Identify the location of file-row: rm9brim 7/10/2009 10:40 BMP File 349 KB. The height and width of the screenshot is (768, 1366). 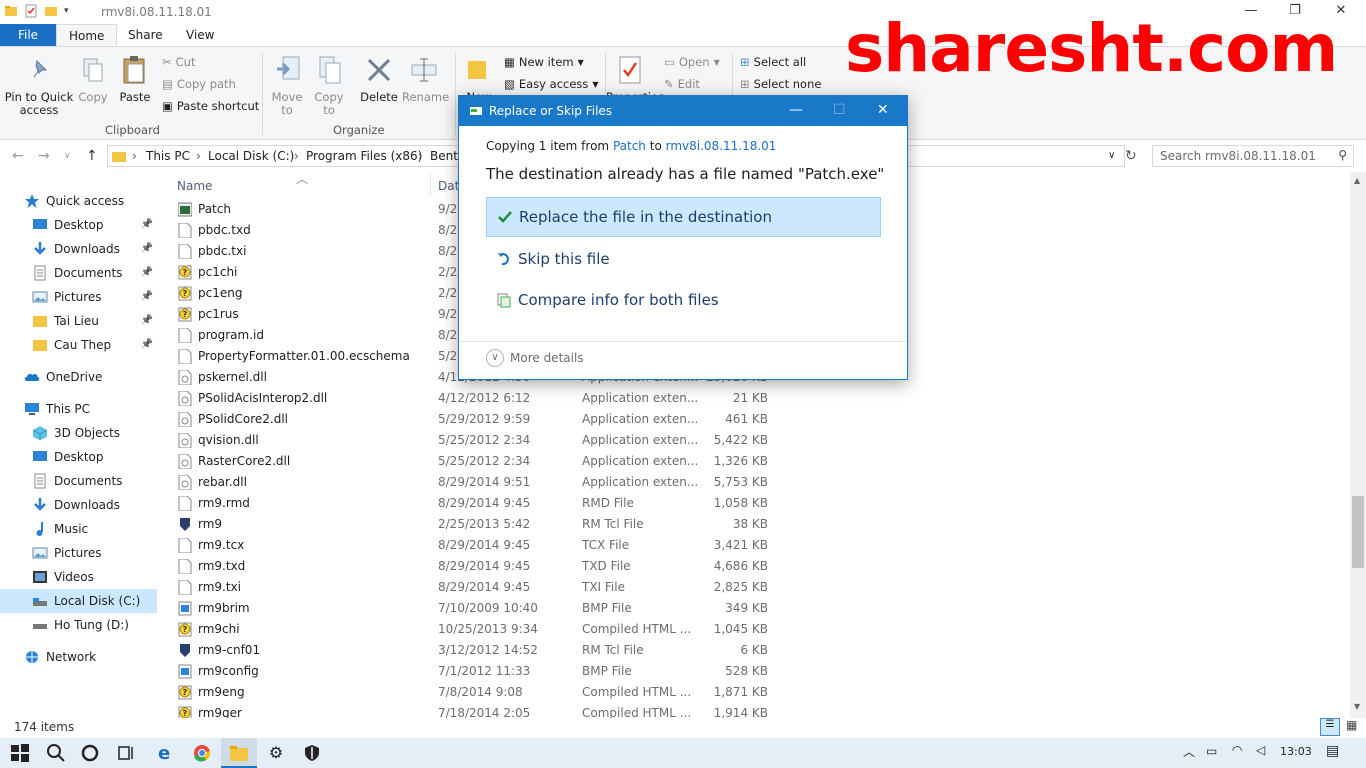
(484, 608).